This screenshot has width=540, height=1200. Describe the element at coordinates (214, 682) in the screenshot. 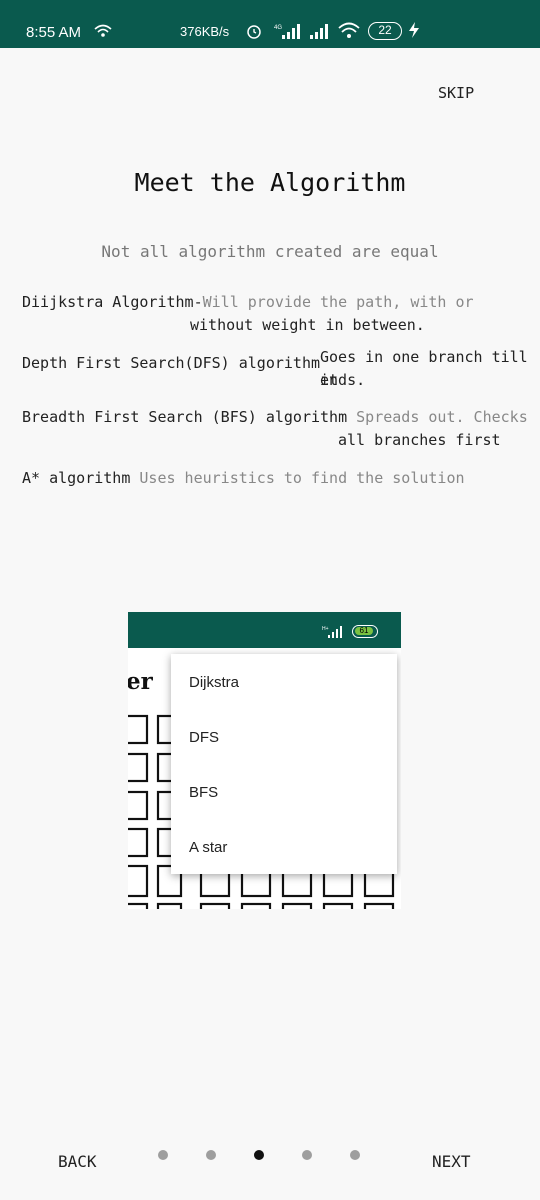

I see `dropdown-option-dijkstra: Dijkstra` at that location.